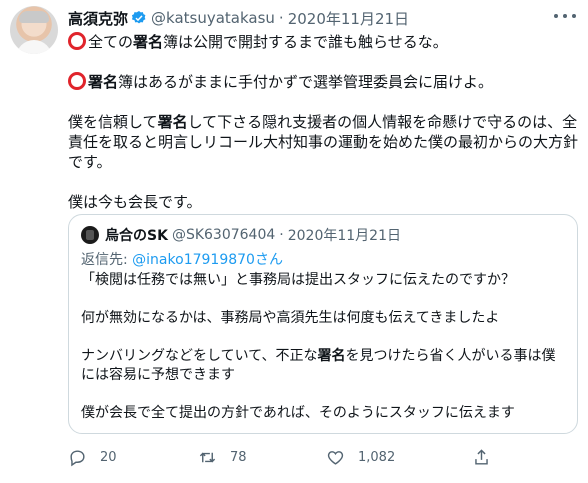  I want to click on share-button, so click(488, 457).